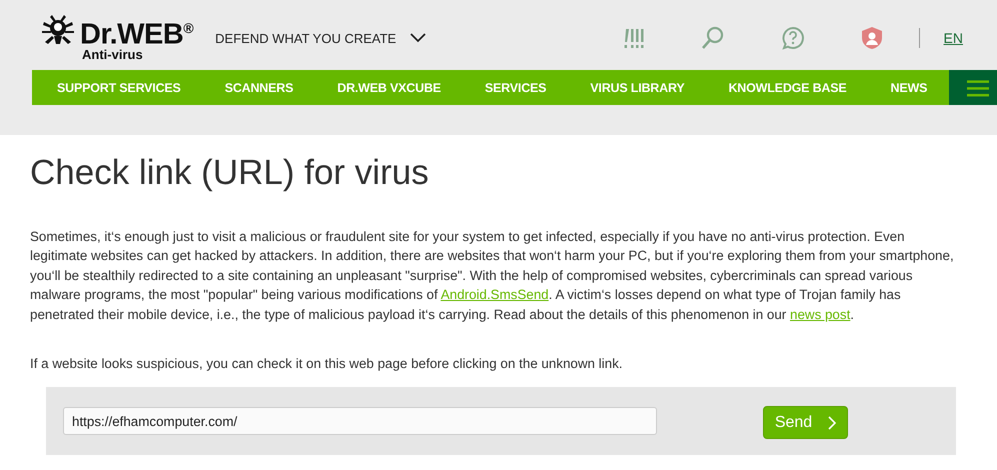 This screenshot has height=470, width=997. Describe the element at coordinates (792, 38) in the screenshot. I see `help-icon` at that location.